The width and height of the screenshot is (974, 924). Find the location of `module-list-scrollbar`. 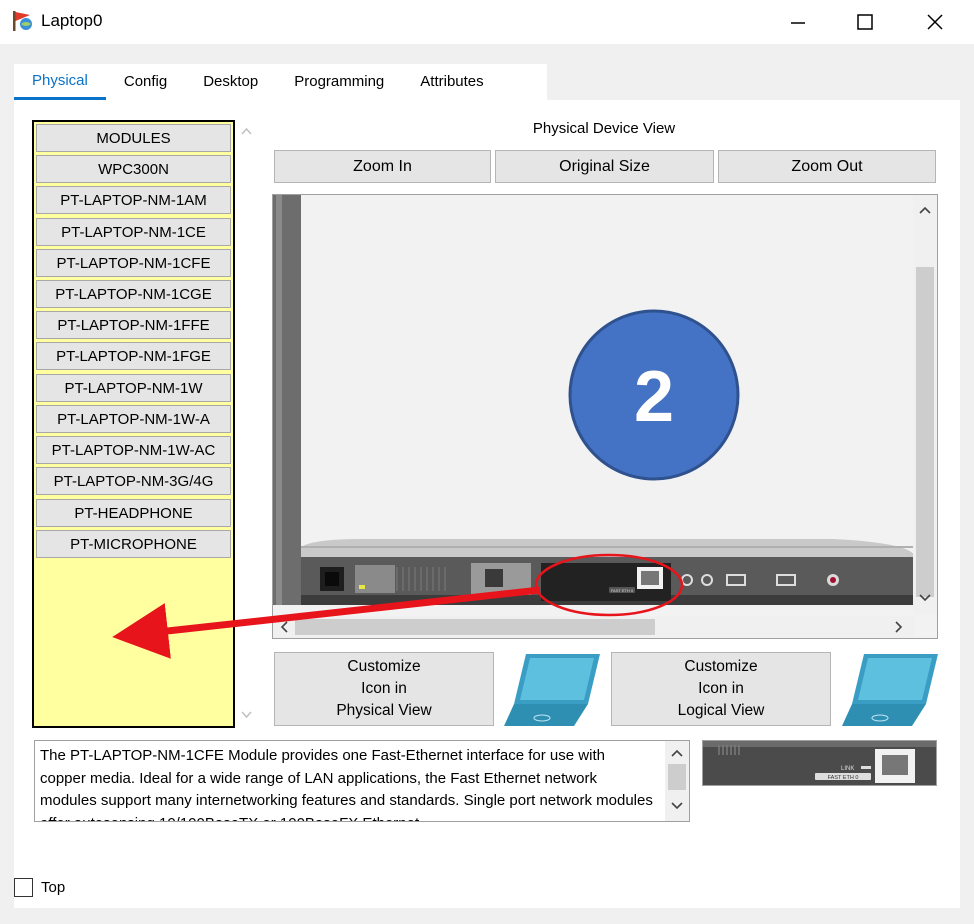

module-list-scrollbar is located at coordinates (246, 424).